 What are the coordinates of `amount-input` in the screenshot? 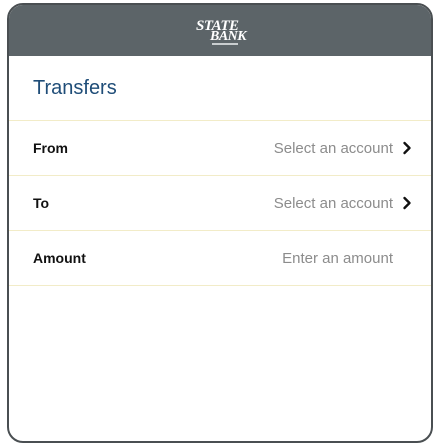 It's located at (313, 258).